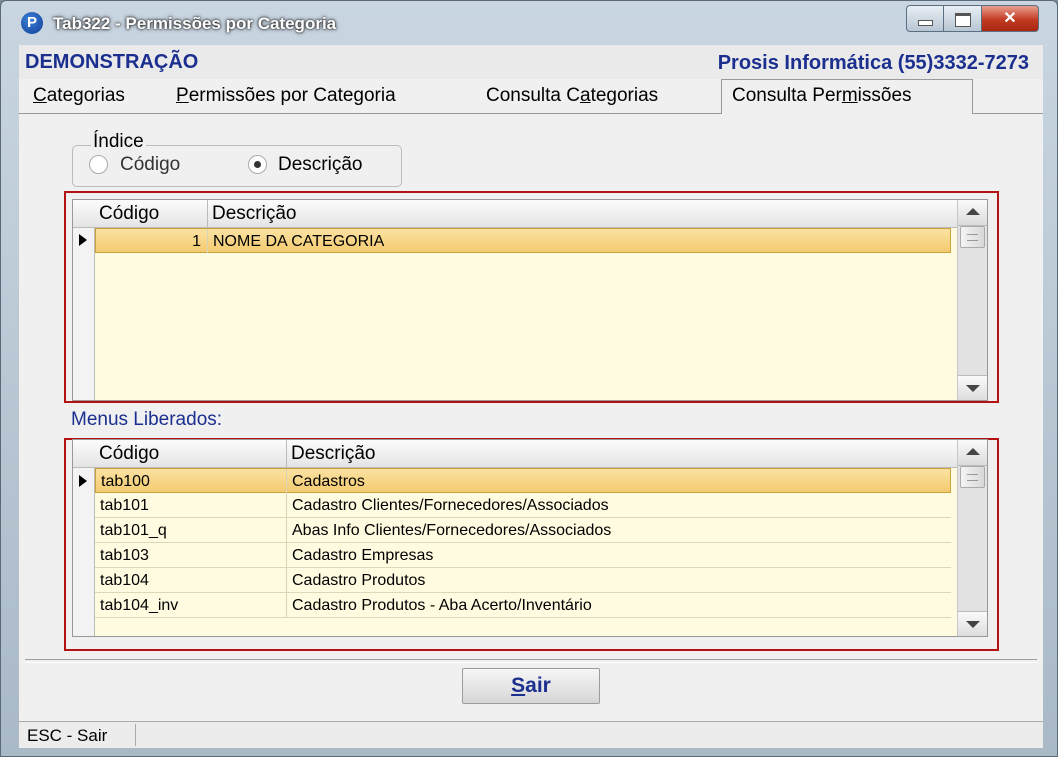  Describe the element at coordinates (972, 538) in the screenshot. I see `menus-scrollbar` at that location.